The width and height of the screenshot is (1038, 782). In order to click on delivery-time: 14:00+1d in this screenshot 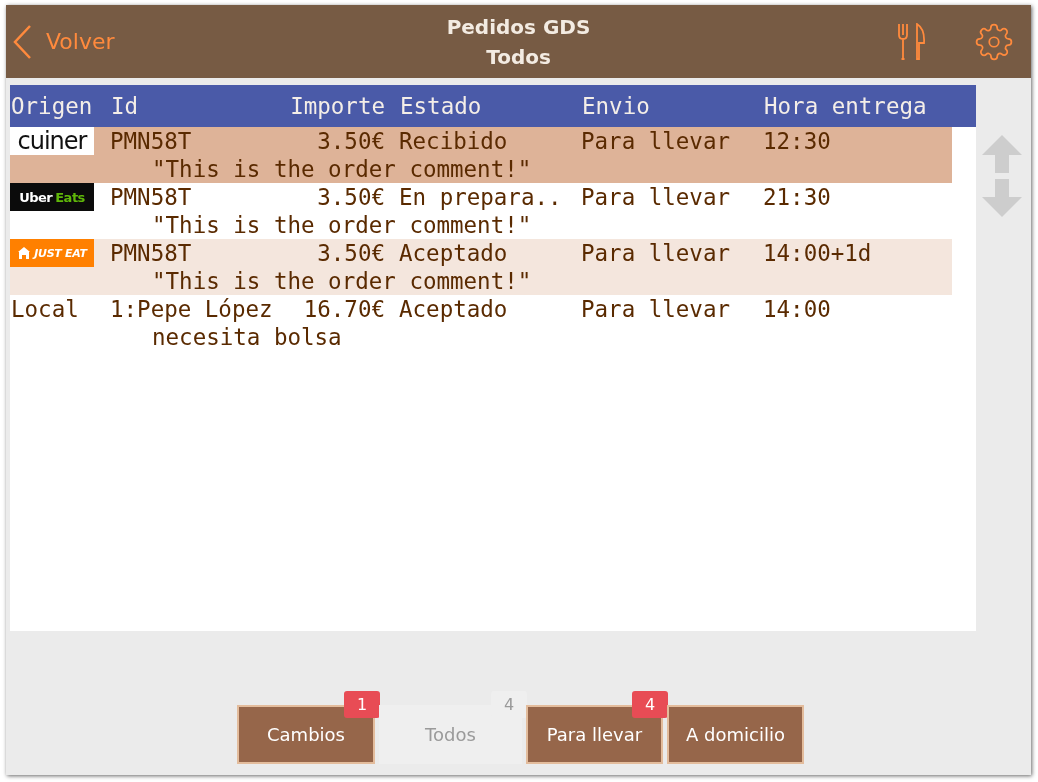, I will do `click(818, 253)`.